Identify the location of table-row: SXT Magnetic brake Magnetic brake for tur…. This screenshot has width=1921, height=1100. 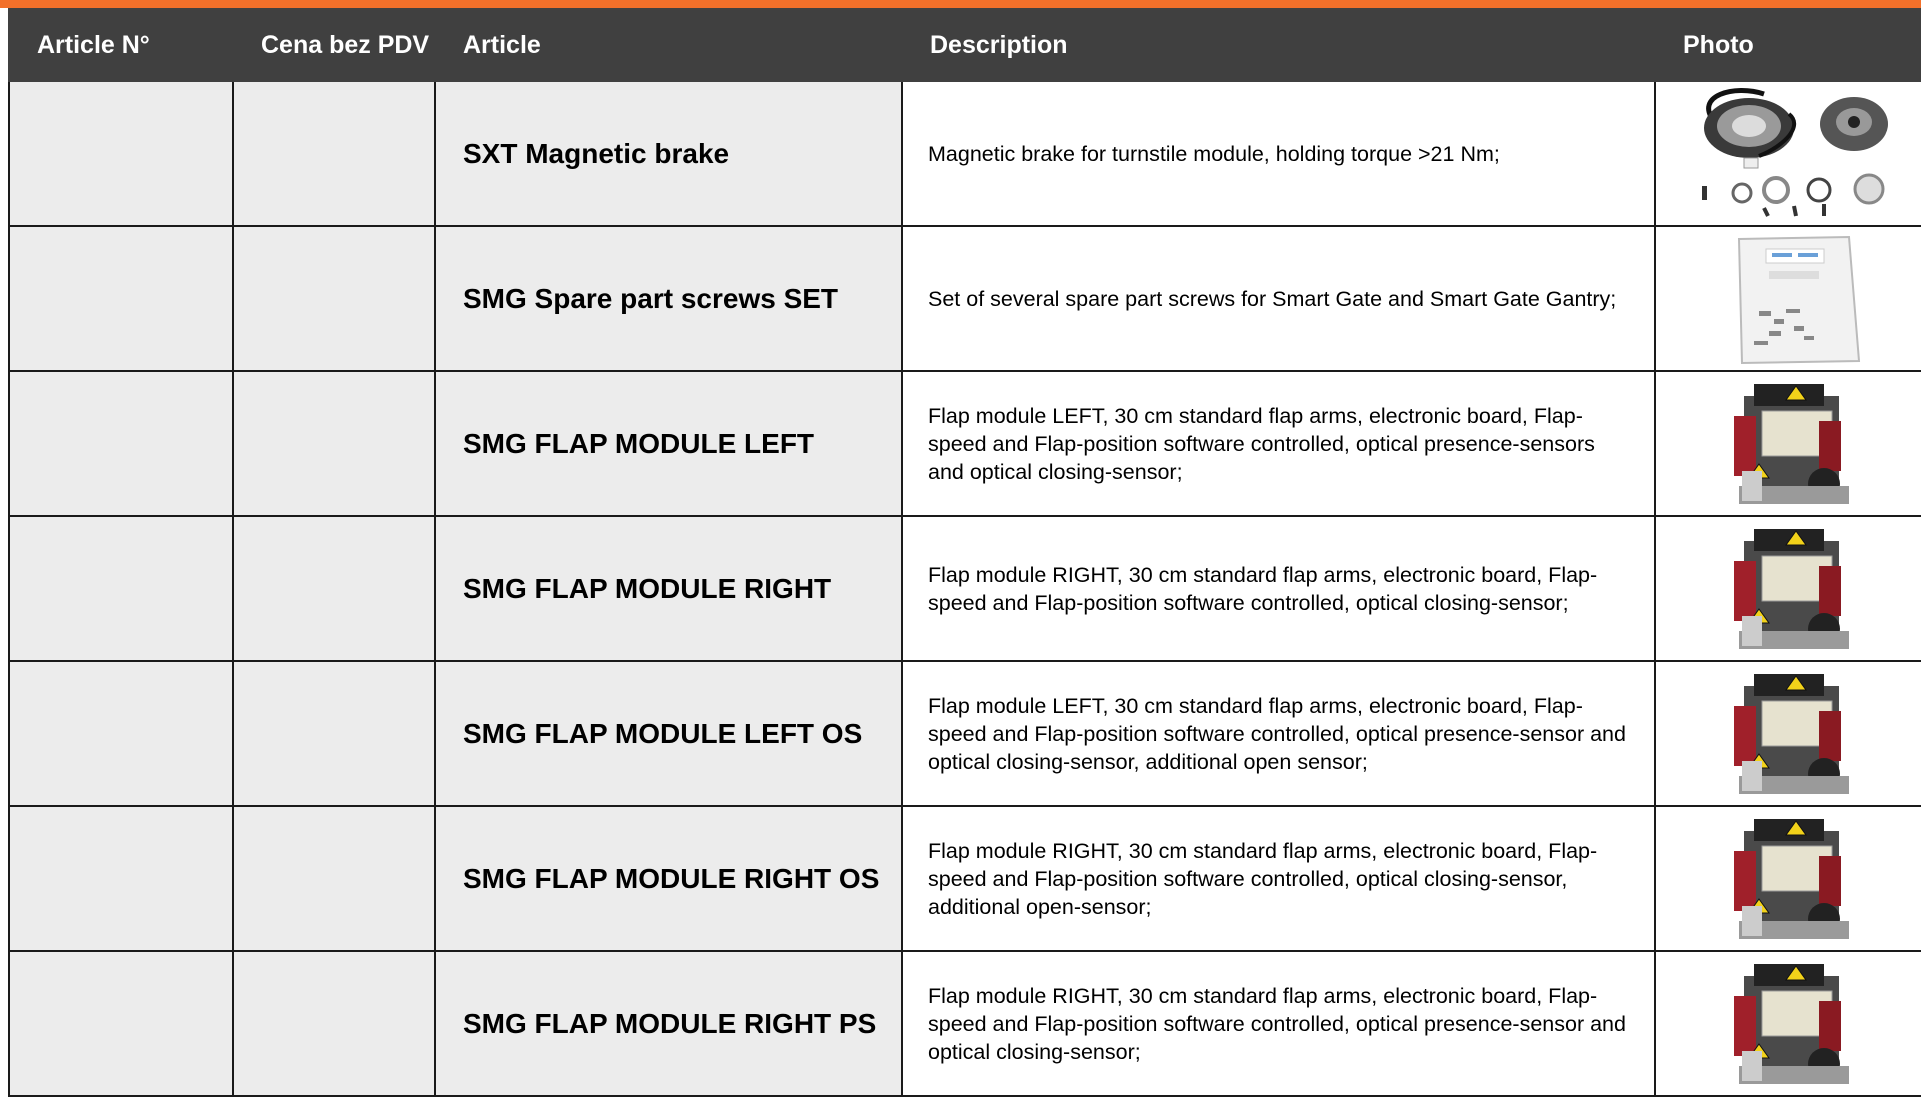
(964, 153).